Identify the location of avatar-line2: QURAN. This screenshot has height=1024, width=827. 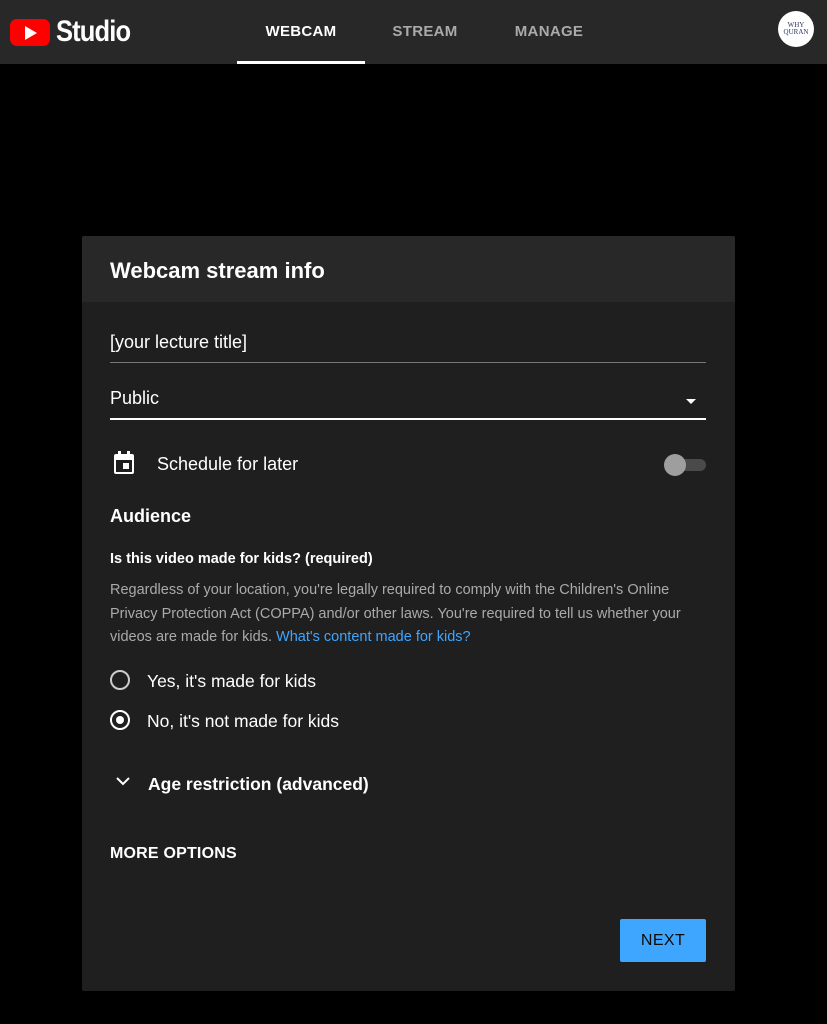
(796, 32).